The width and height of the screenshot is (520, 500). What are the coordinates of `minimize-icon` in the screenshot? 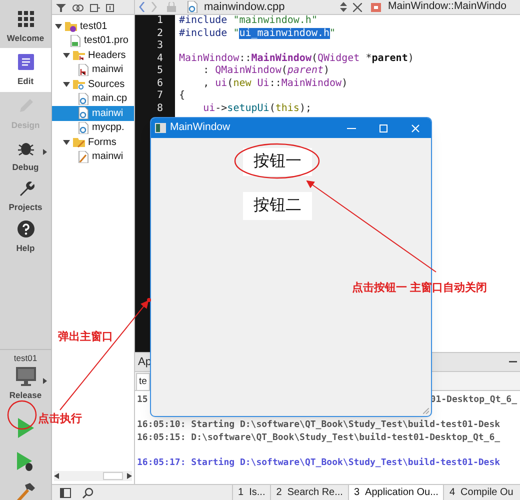 It's located at (513, 362).